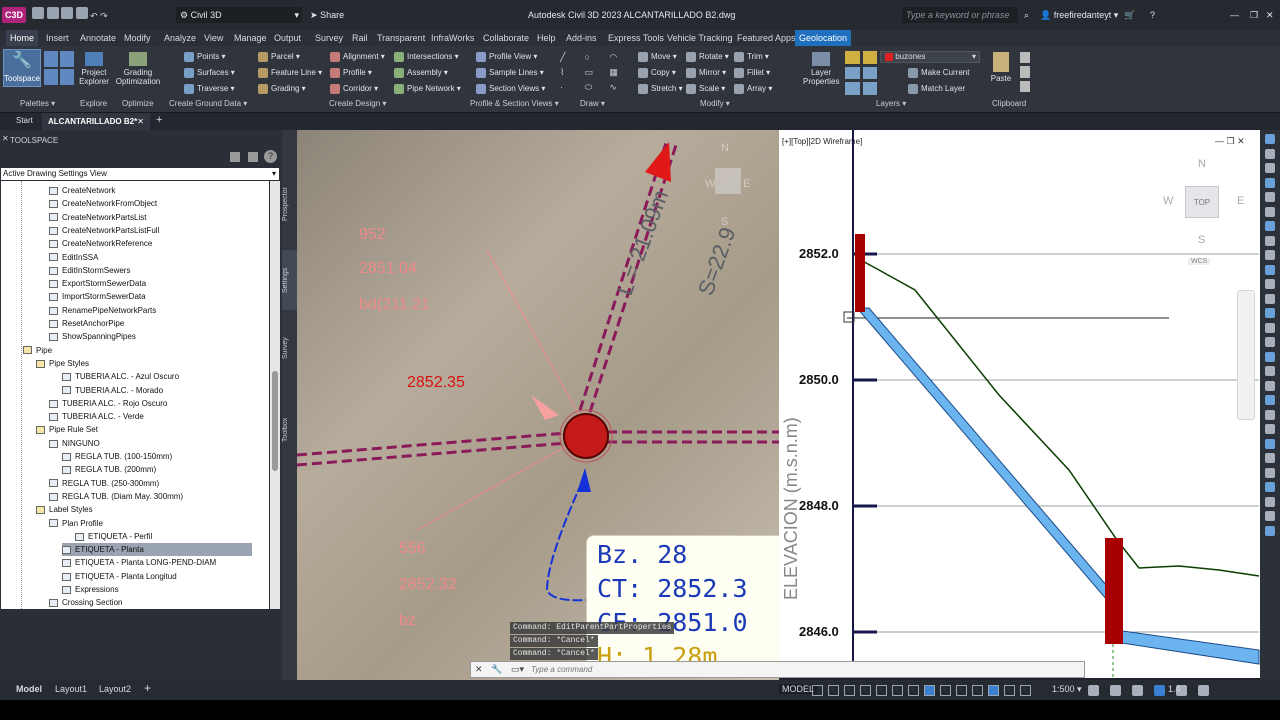  Describe the element at coordinates (62, 363) in the screenshot. I see `tree-item: Pipe Styles` at that location.